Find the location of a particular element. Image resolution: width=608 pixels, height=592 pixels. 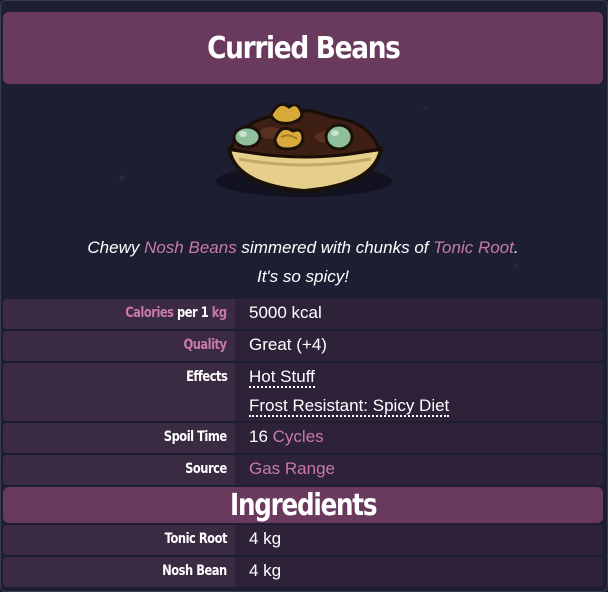

description-text: Chewy is located at coordinates (116, 247).